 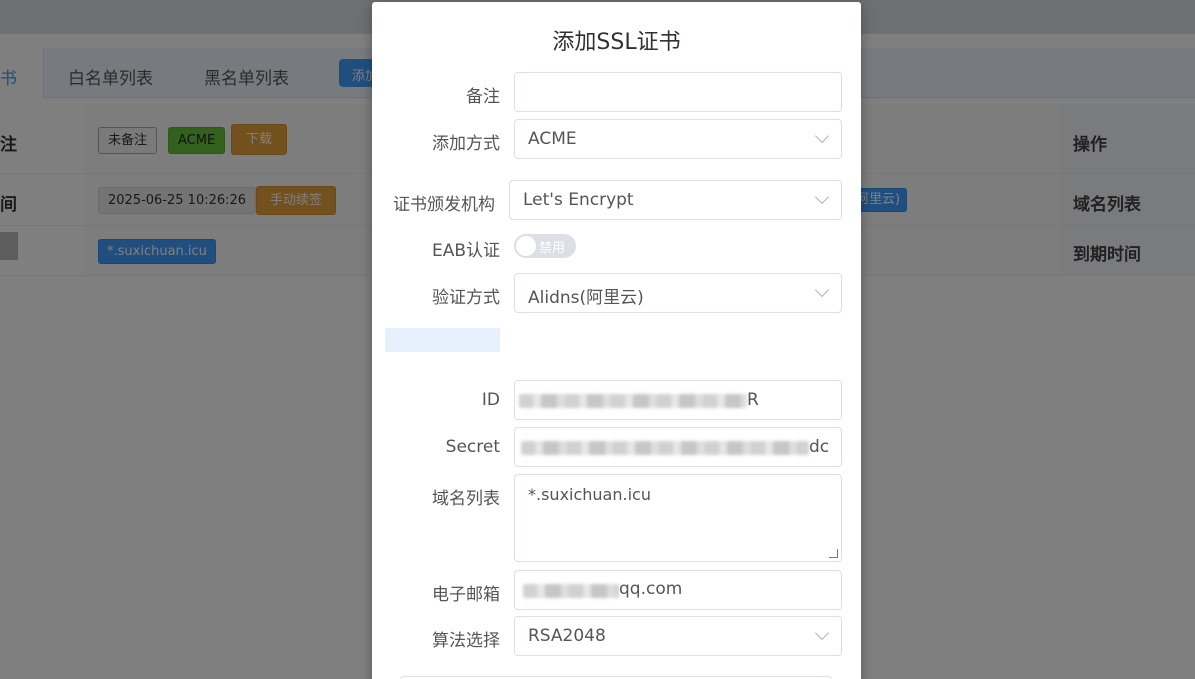 I want to click on id-input: R, so click(x=678, y=400).